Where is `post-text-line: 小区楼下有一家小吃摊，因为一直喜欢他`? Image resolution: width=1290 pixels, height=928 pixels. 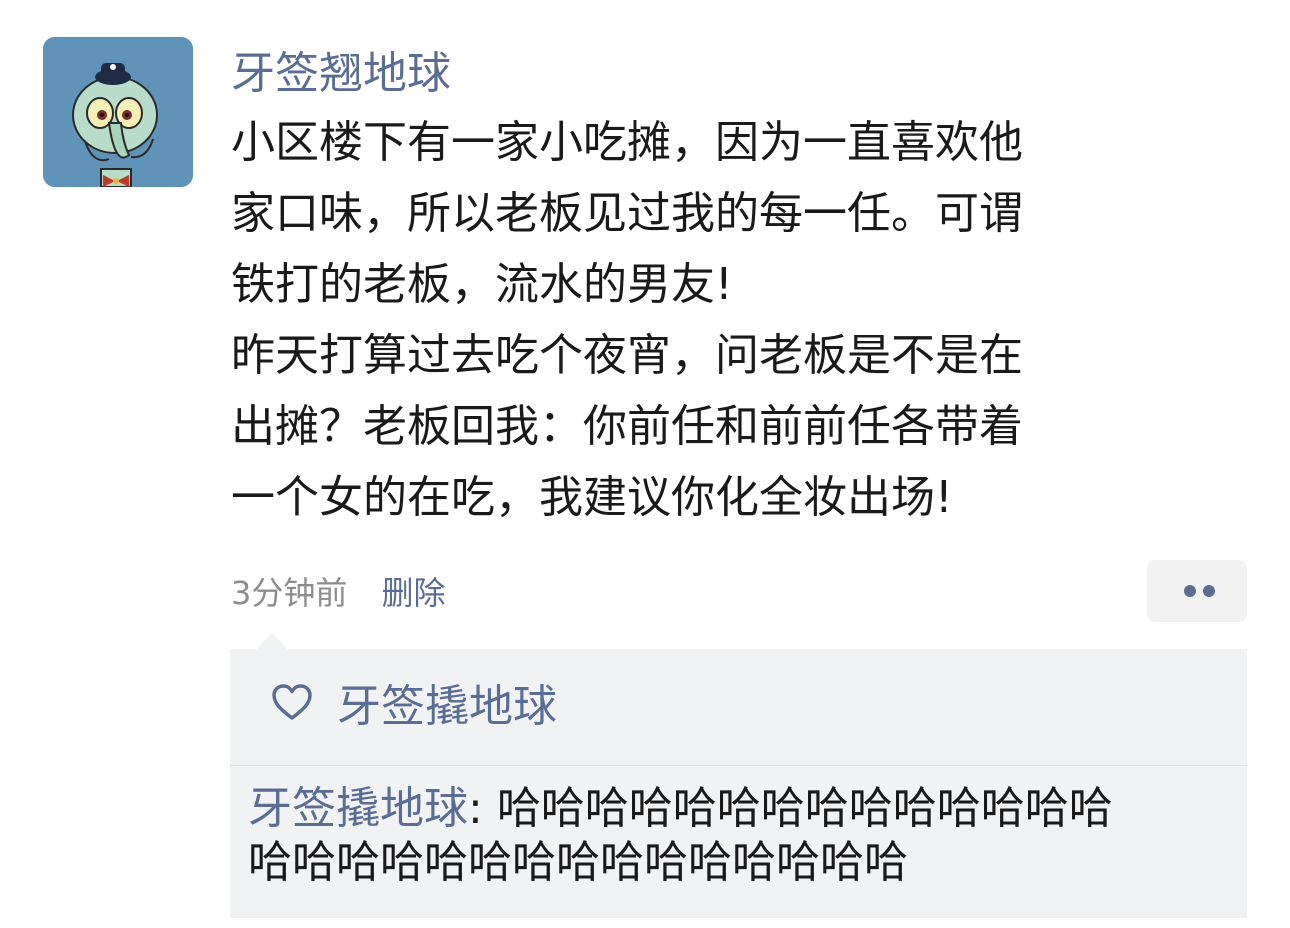 post-text-line: 小区楼下有一家小吃摊，因为一直喜欢他 is located at coordinates (627, 142).